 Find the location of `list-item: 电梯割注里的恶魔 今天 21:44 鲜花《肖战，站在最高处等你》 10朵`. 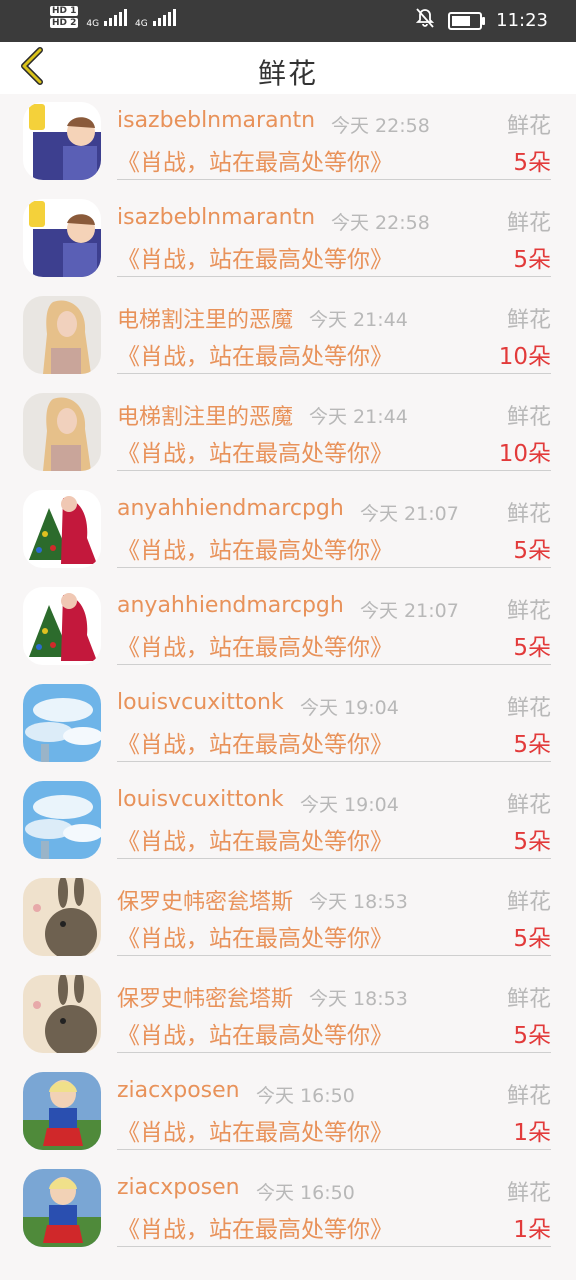

list-item: 电梯割注里的恶魔 今天 21:44 鲜花《肖战，站在最高处等你》 10朵 is located at coordinates (288, 336).